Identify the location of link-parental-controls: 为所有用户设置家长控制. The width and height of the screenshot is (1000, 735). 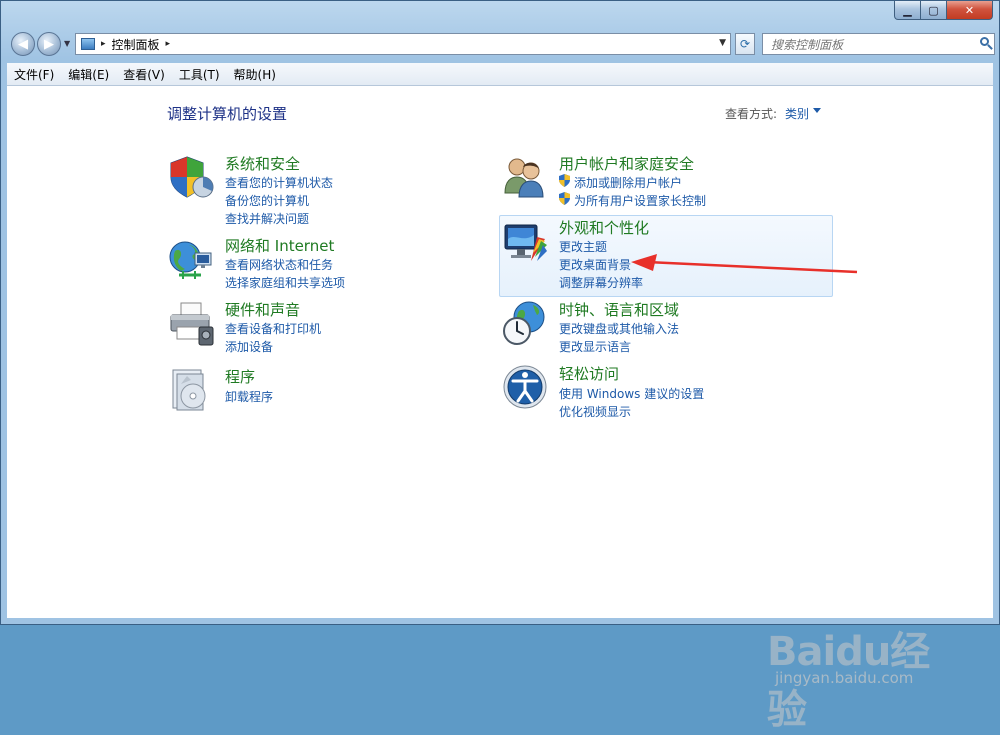
(640, 200).